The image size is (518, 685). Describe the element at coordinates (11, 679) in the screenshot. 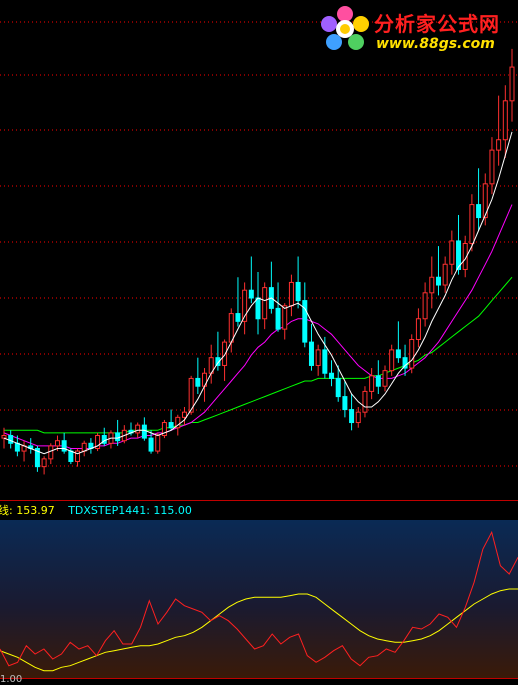

I see `bottom-axis-label: 1.00` at that location.